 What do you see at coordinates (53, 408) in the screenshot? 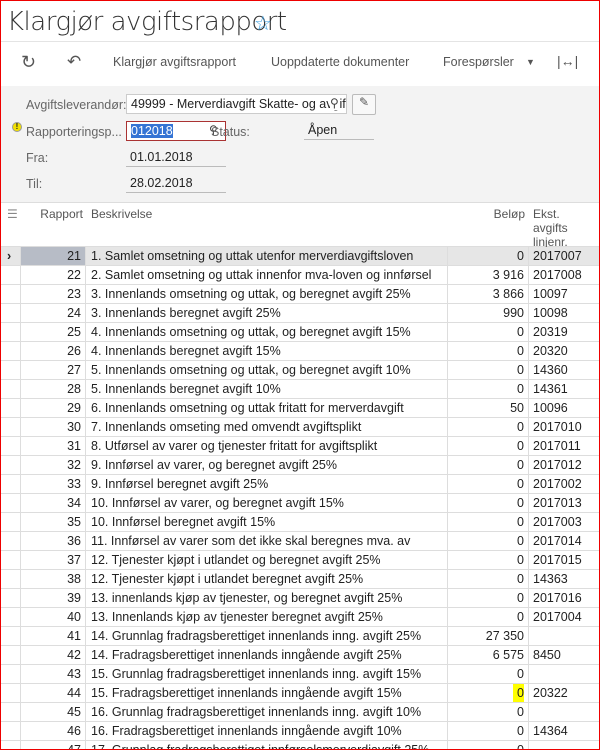
I see `cell-report: 29` at bounding box center [53, 408].